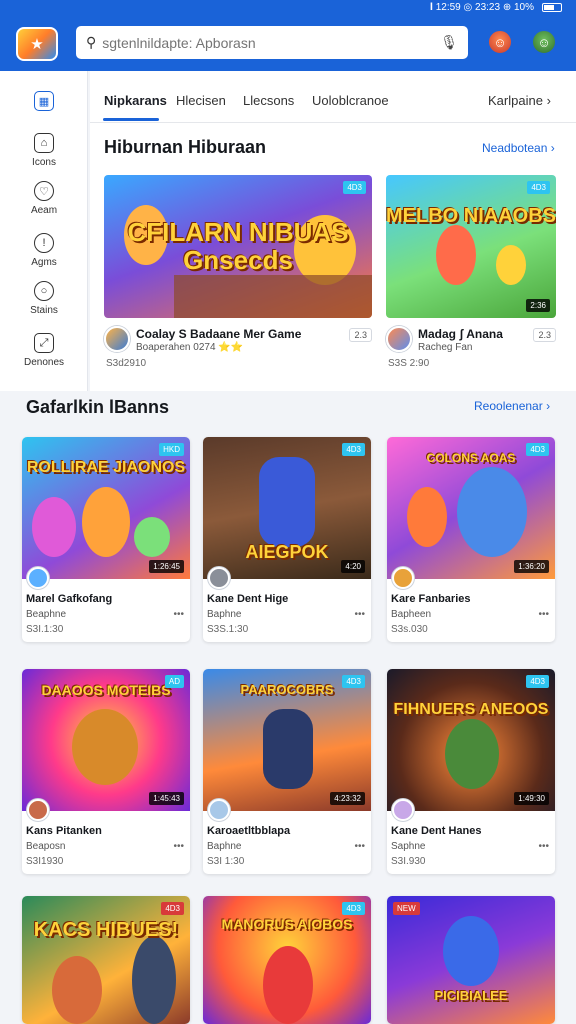  What do you see at coordinates (106, 467) in the screenshot?
I see `thumbnail-title: ROLLIRAE JIAONOS` at bounding box center [106, 467].